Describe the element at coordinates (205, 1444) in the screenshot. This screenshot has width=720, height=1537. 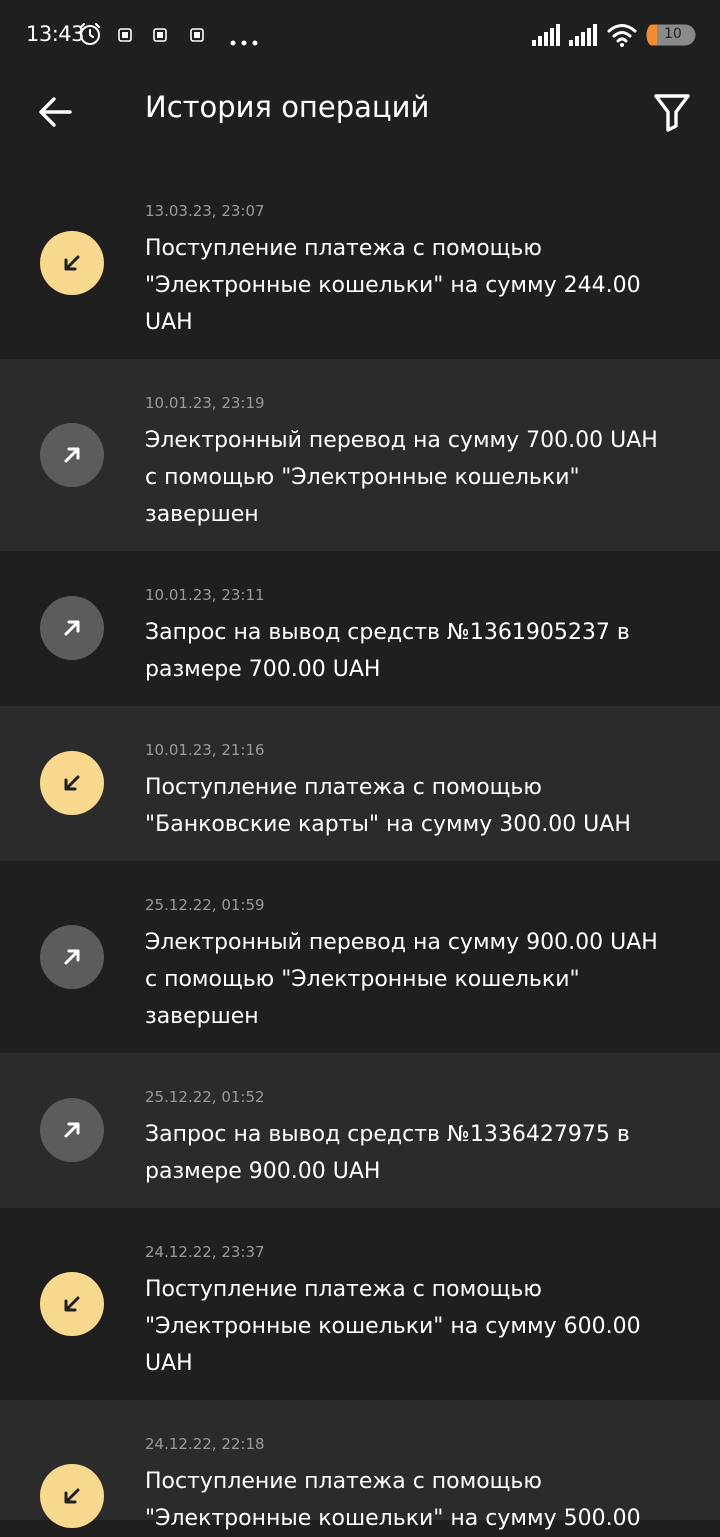
I see `operation-date: 24.12.22, 22:18` at that location.